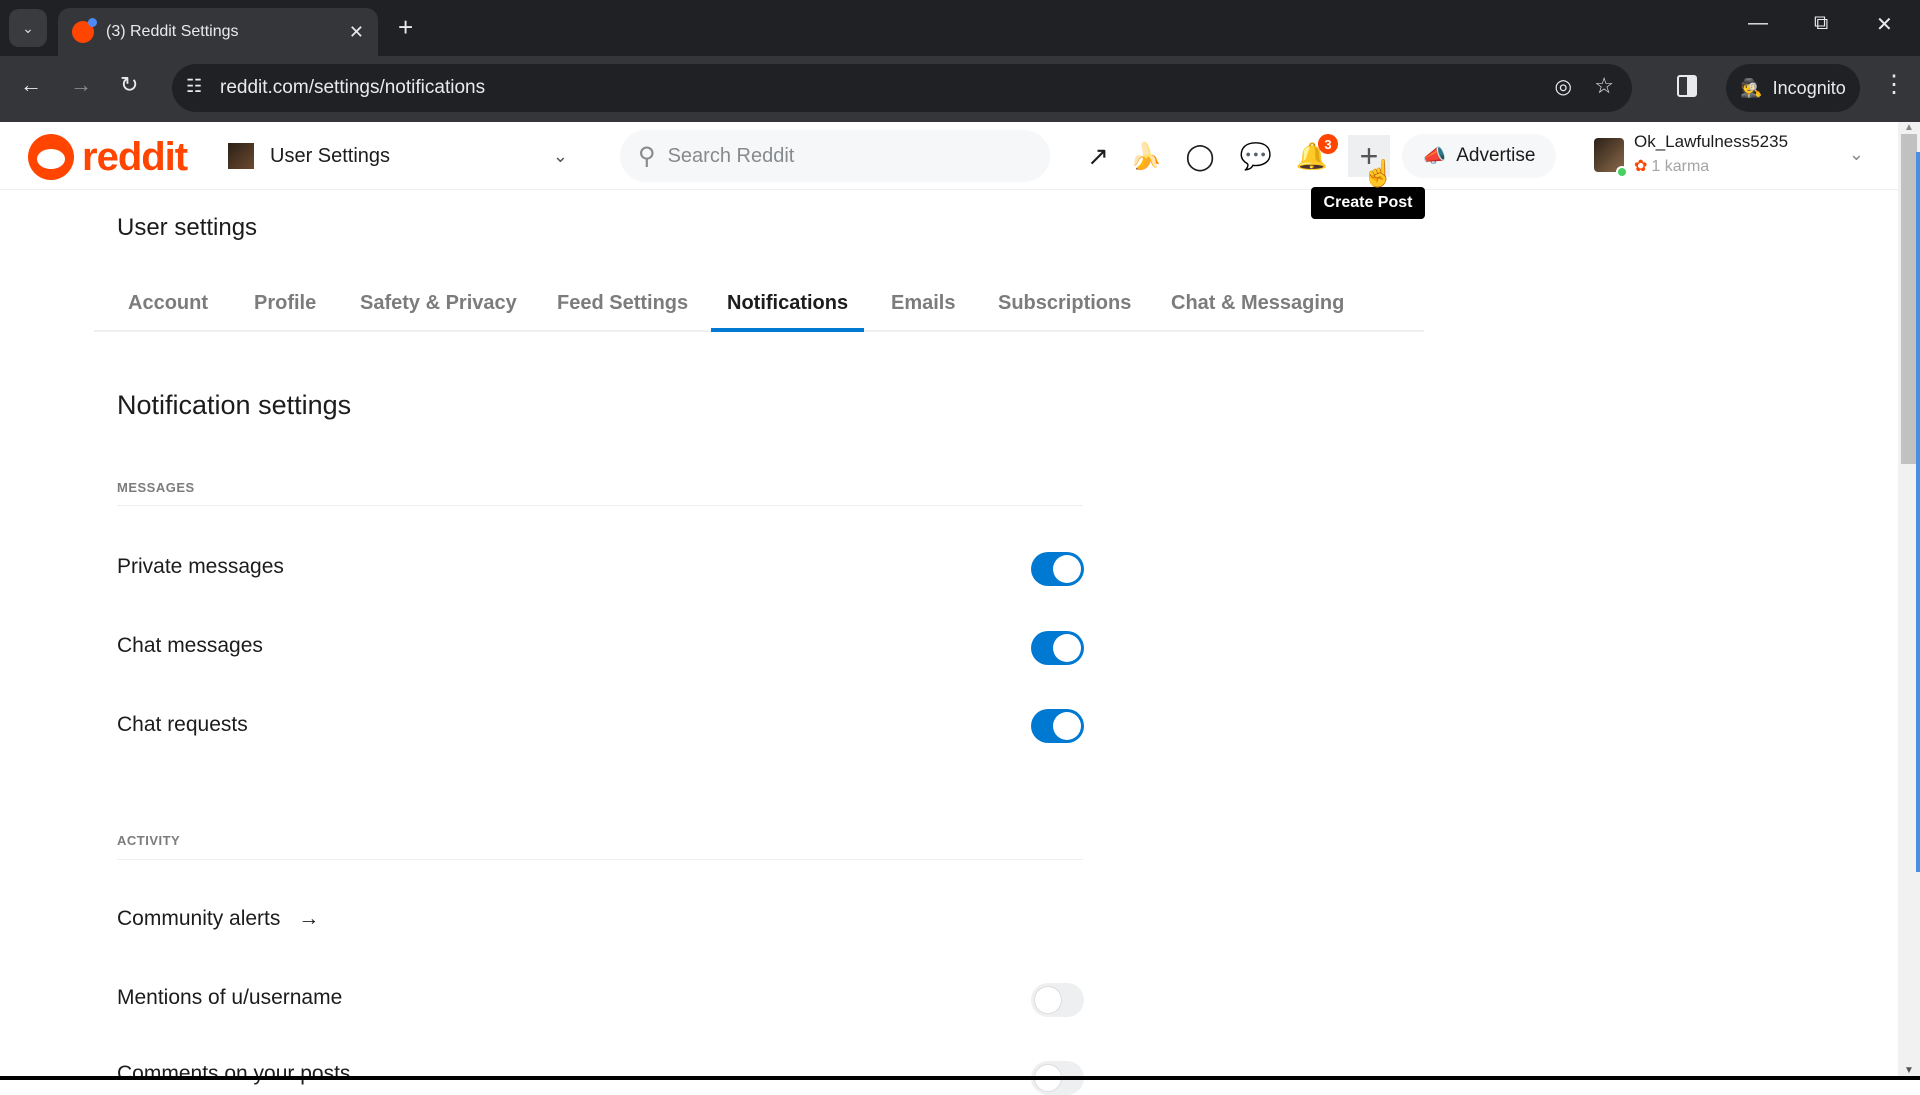  I want to click on online-indicator, so click(1622, 172).